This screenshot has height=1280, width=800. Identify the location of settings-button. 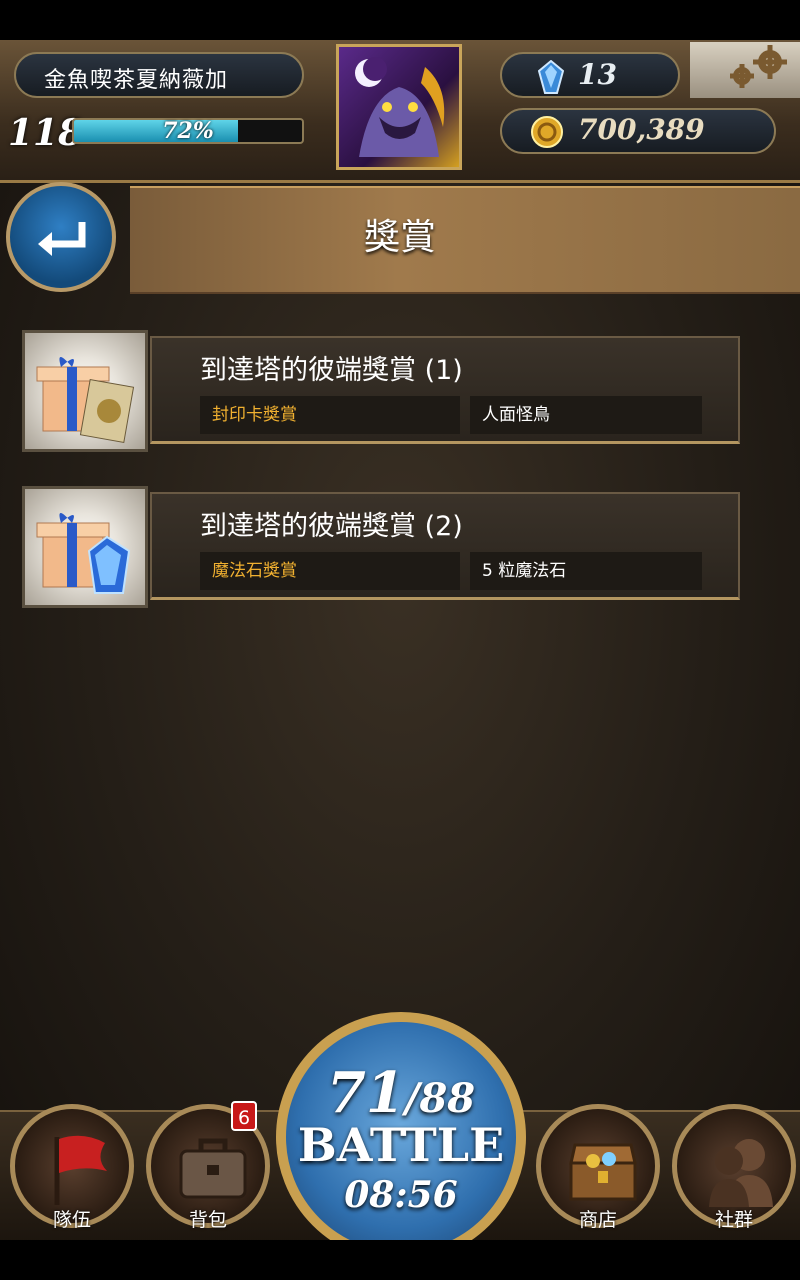
(745, 70).